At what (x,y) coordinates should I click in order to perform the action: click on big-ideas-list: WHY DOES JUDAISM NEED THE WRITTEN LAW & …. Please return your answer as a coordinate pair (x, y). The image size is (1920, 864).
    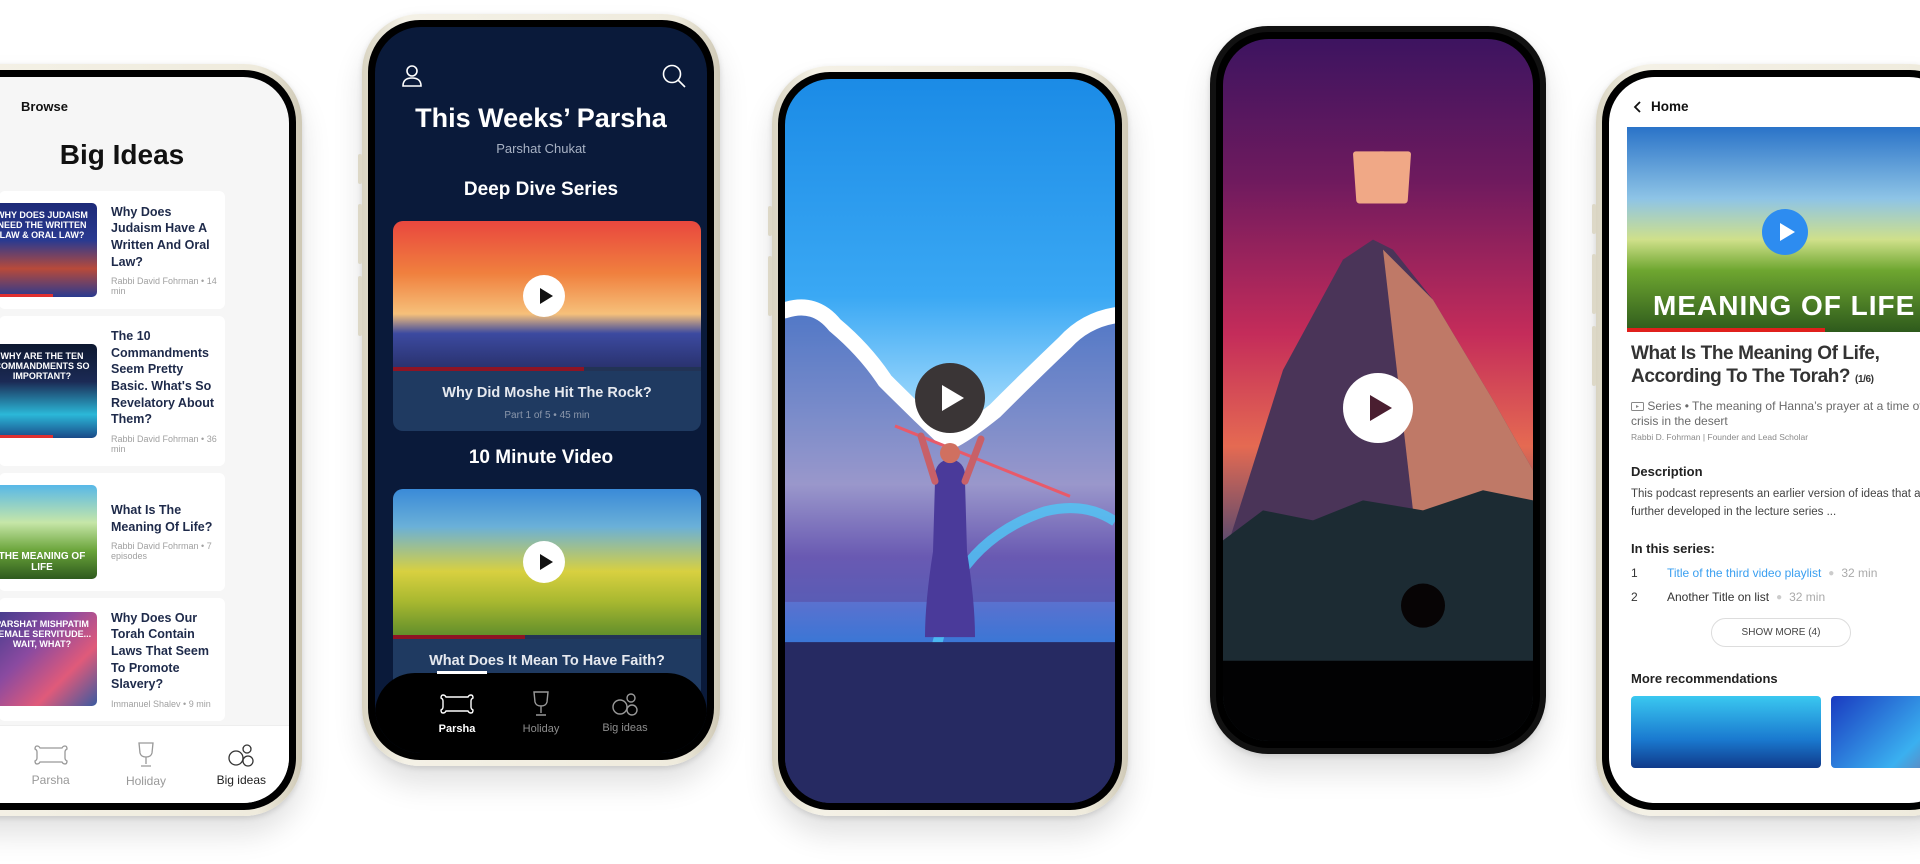
    Looking at the image, I should click on (112, 497).